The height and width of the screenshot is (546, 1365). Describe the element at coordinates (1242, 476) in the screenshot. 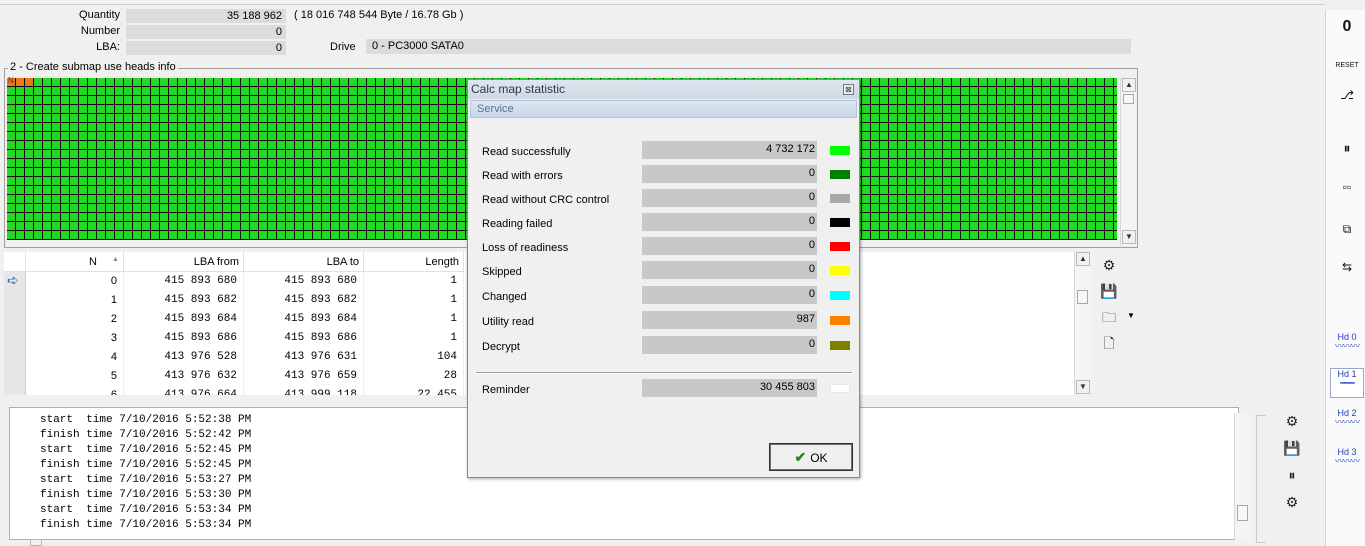

I see `log-scrollbar` at that location.